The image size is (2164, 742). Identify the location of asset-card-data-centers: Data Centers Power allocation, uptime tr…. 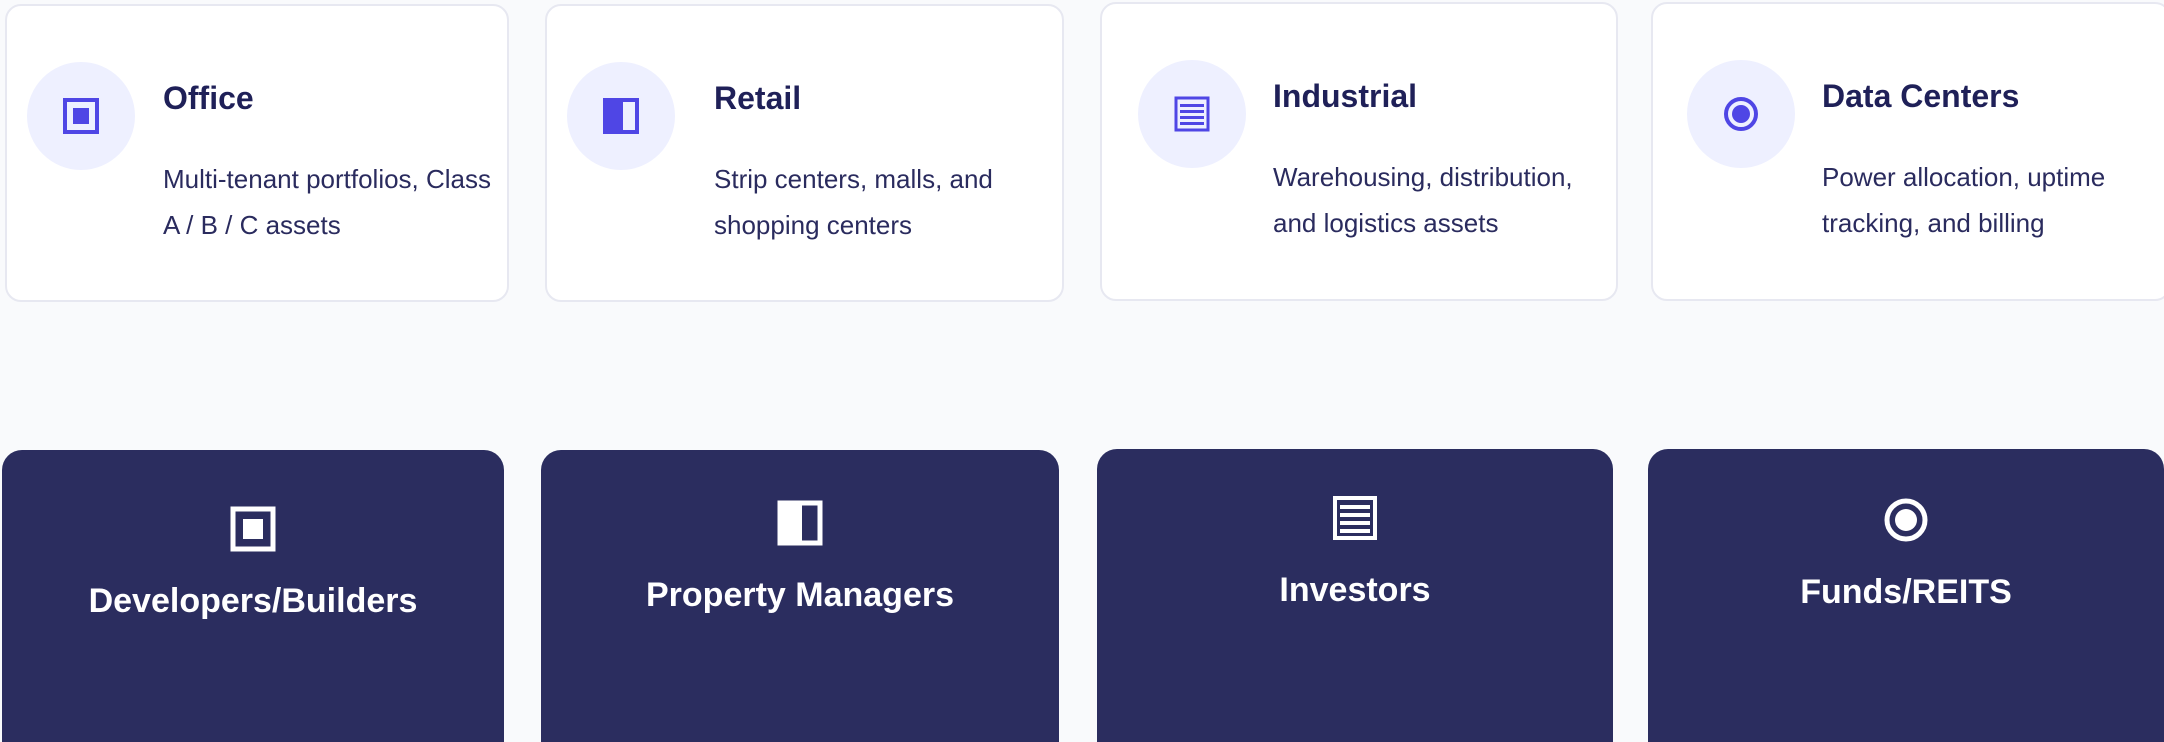
(1907, 151).